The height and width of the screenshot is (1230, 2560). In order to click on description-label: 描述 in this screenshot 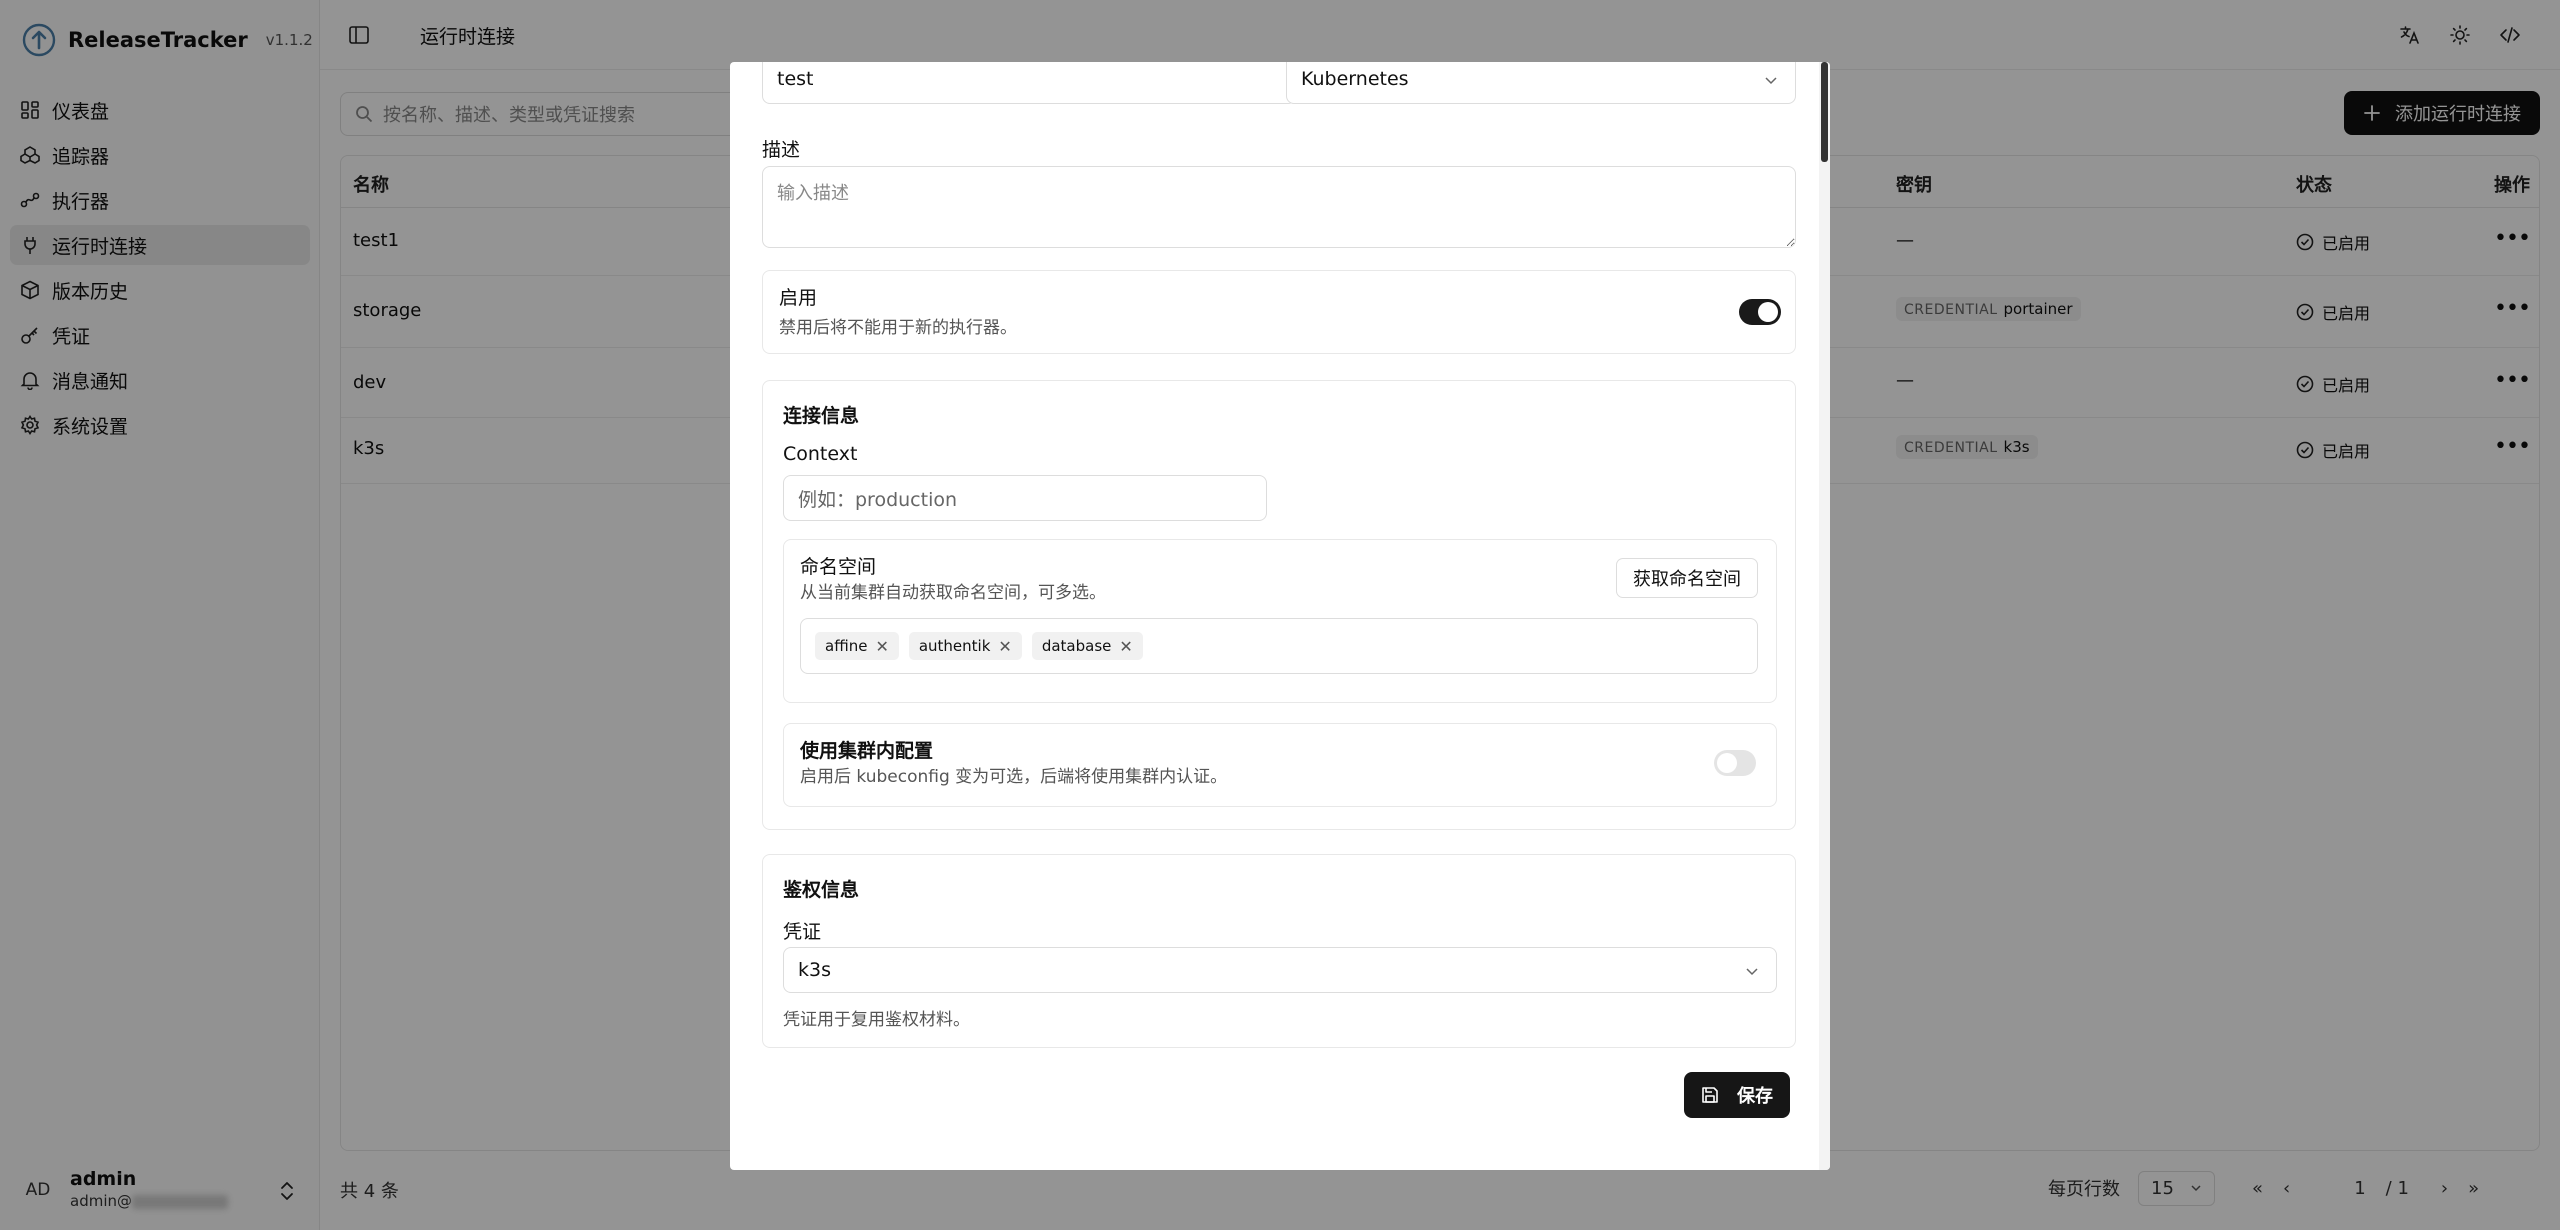, I will do `click(781, 150)`.